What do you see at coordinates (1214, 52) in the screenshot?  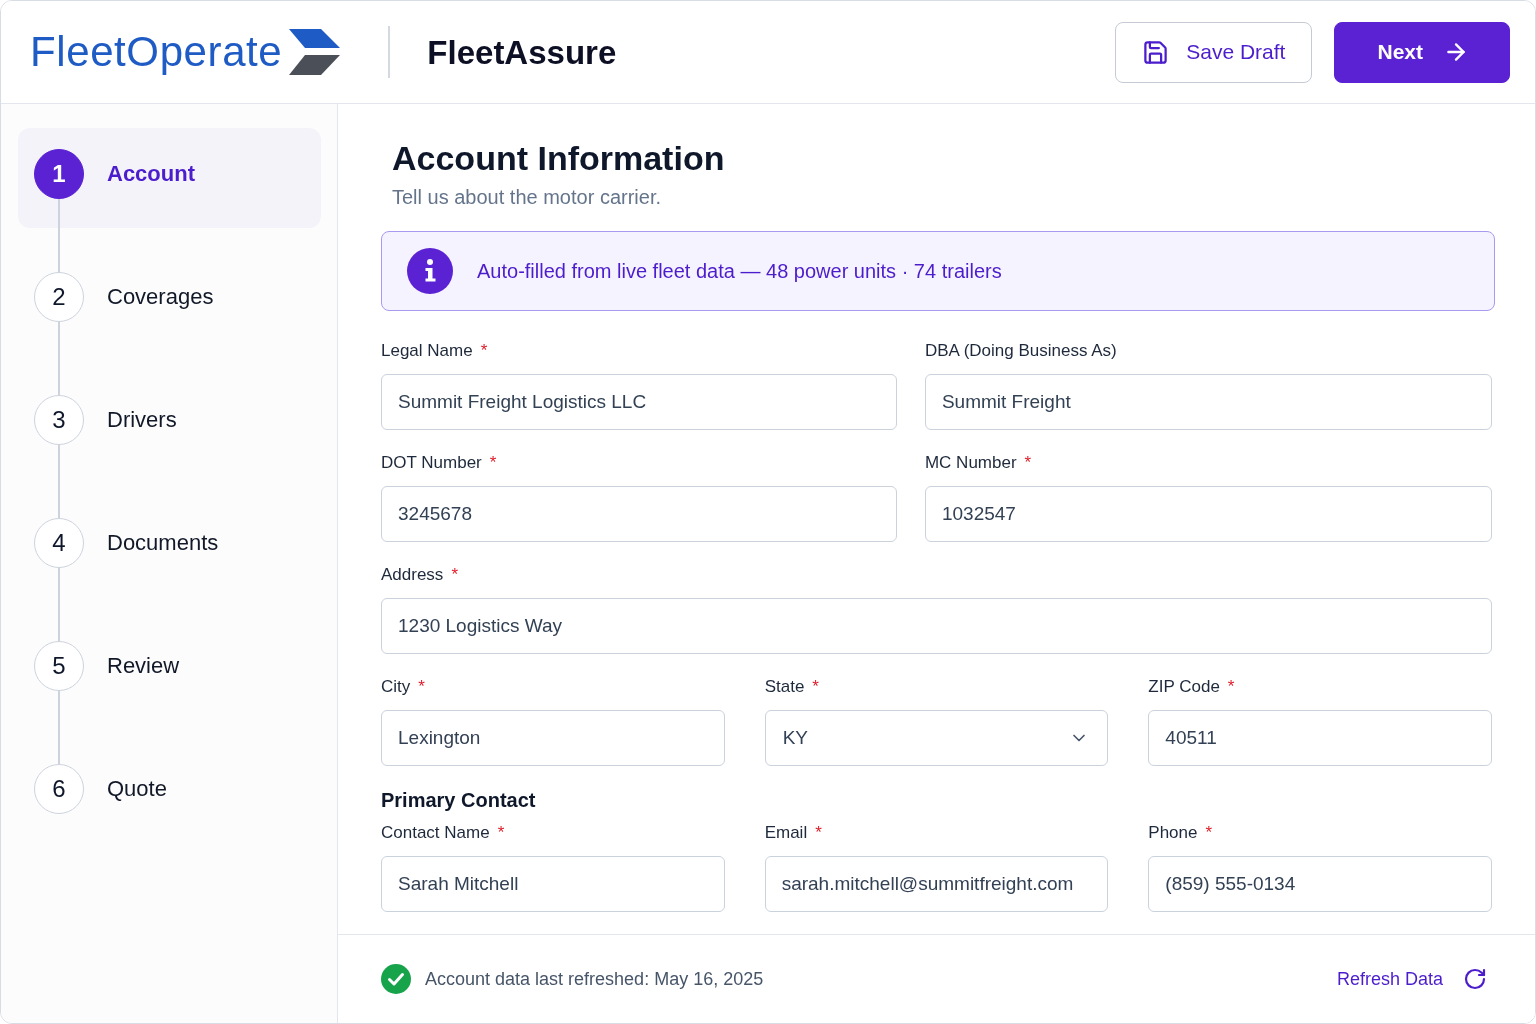 I see `save-draft-button: Save Draft` at bounding box center [1214, 52].